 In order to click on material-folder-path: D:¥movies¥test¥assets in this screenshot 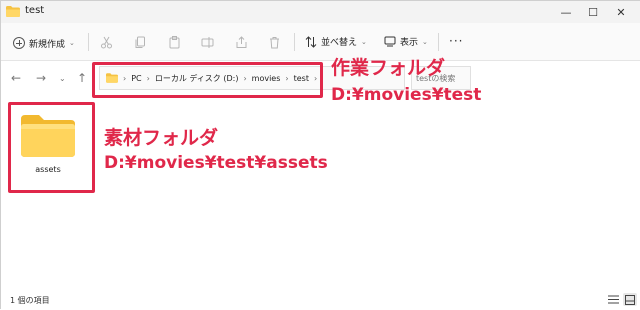, I will do `click(216, 163)`.